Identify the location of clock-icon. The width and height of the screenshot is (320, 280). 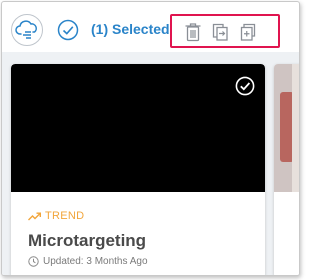
(33, 261).